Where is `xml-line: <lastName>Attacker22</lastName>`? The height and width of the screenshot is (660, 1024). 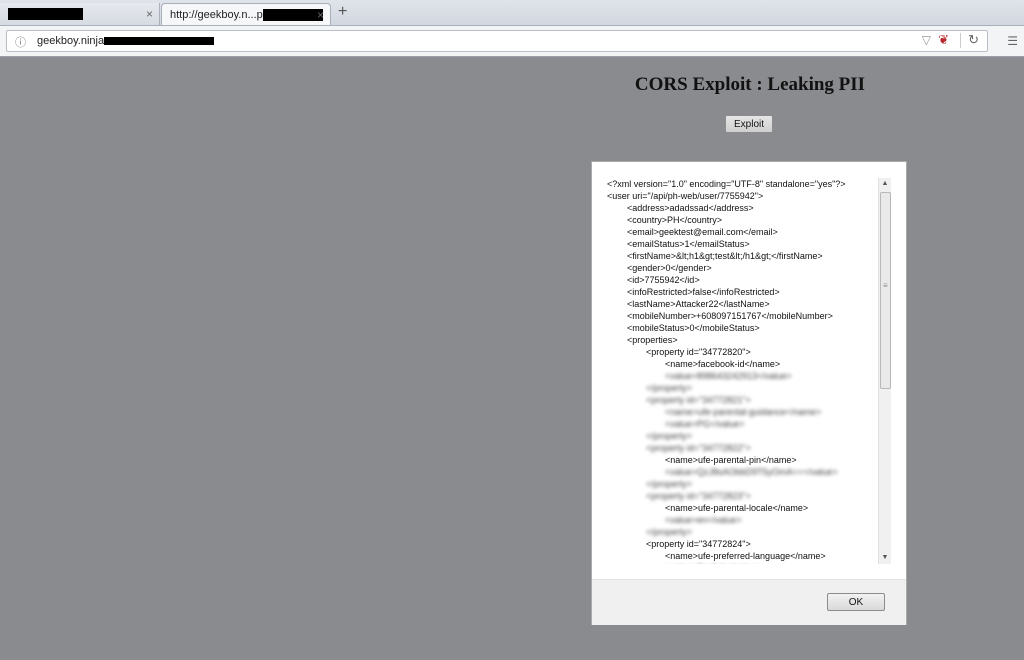 xml-line: <lastName>Attacker22</lastName> is located at coordinates (698, 304).